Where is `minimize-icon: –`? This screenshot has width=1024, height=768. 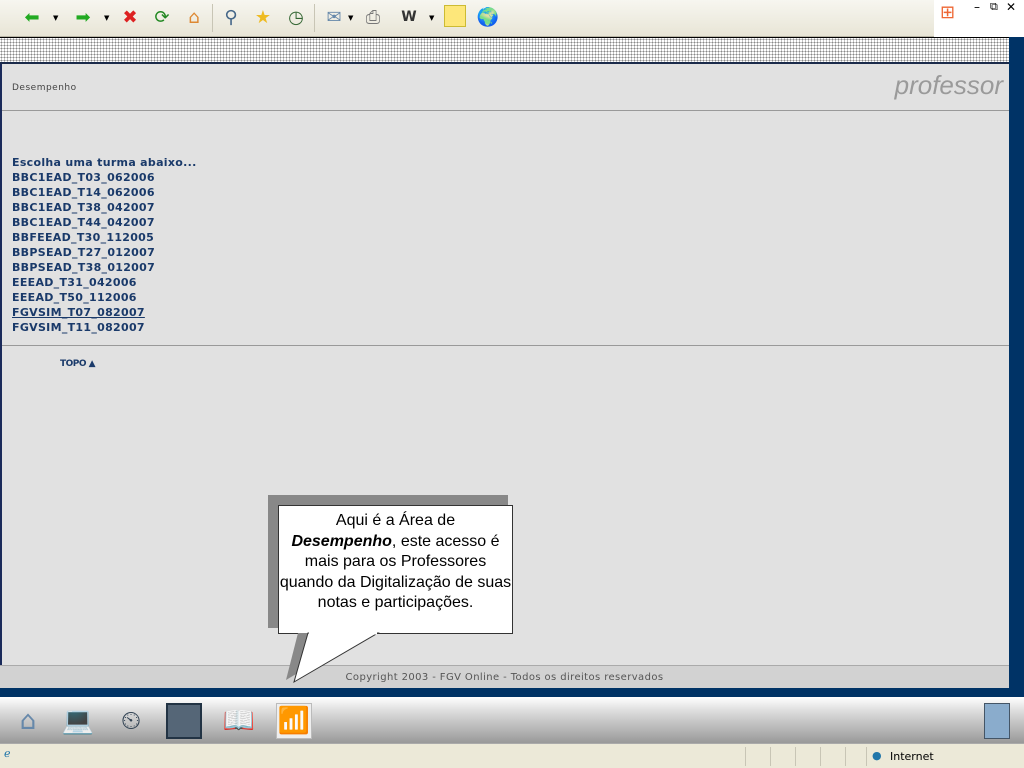
minimize-icon: – is located at coordinates (977, 7).